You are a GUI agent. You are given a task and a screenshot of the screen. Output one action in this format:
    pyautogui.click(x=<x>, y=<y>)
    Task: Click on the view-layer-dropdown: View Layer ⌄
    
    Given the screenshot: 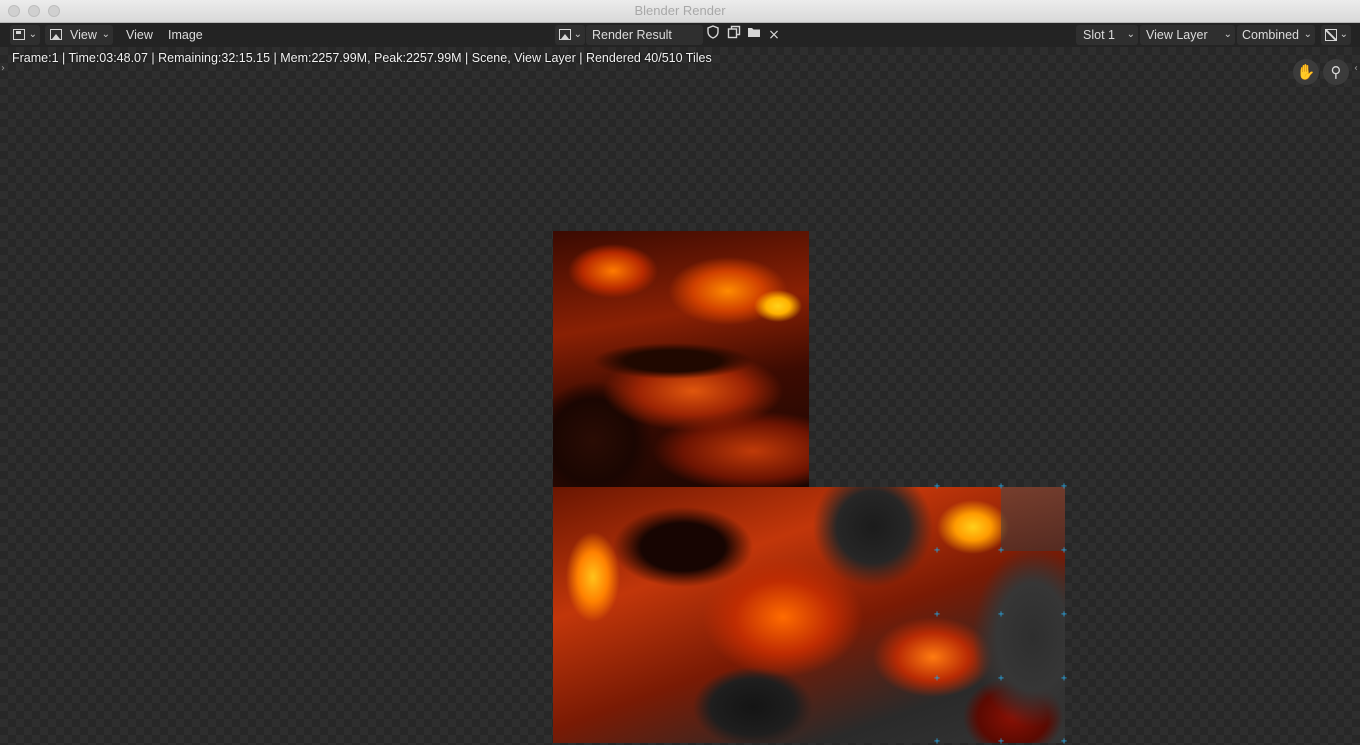 What is the action you would take?
    pyautogui.click(x=1187, y=35)
    